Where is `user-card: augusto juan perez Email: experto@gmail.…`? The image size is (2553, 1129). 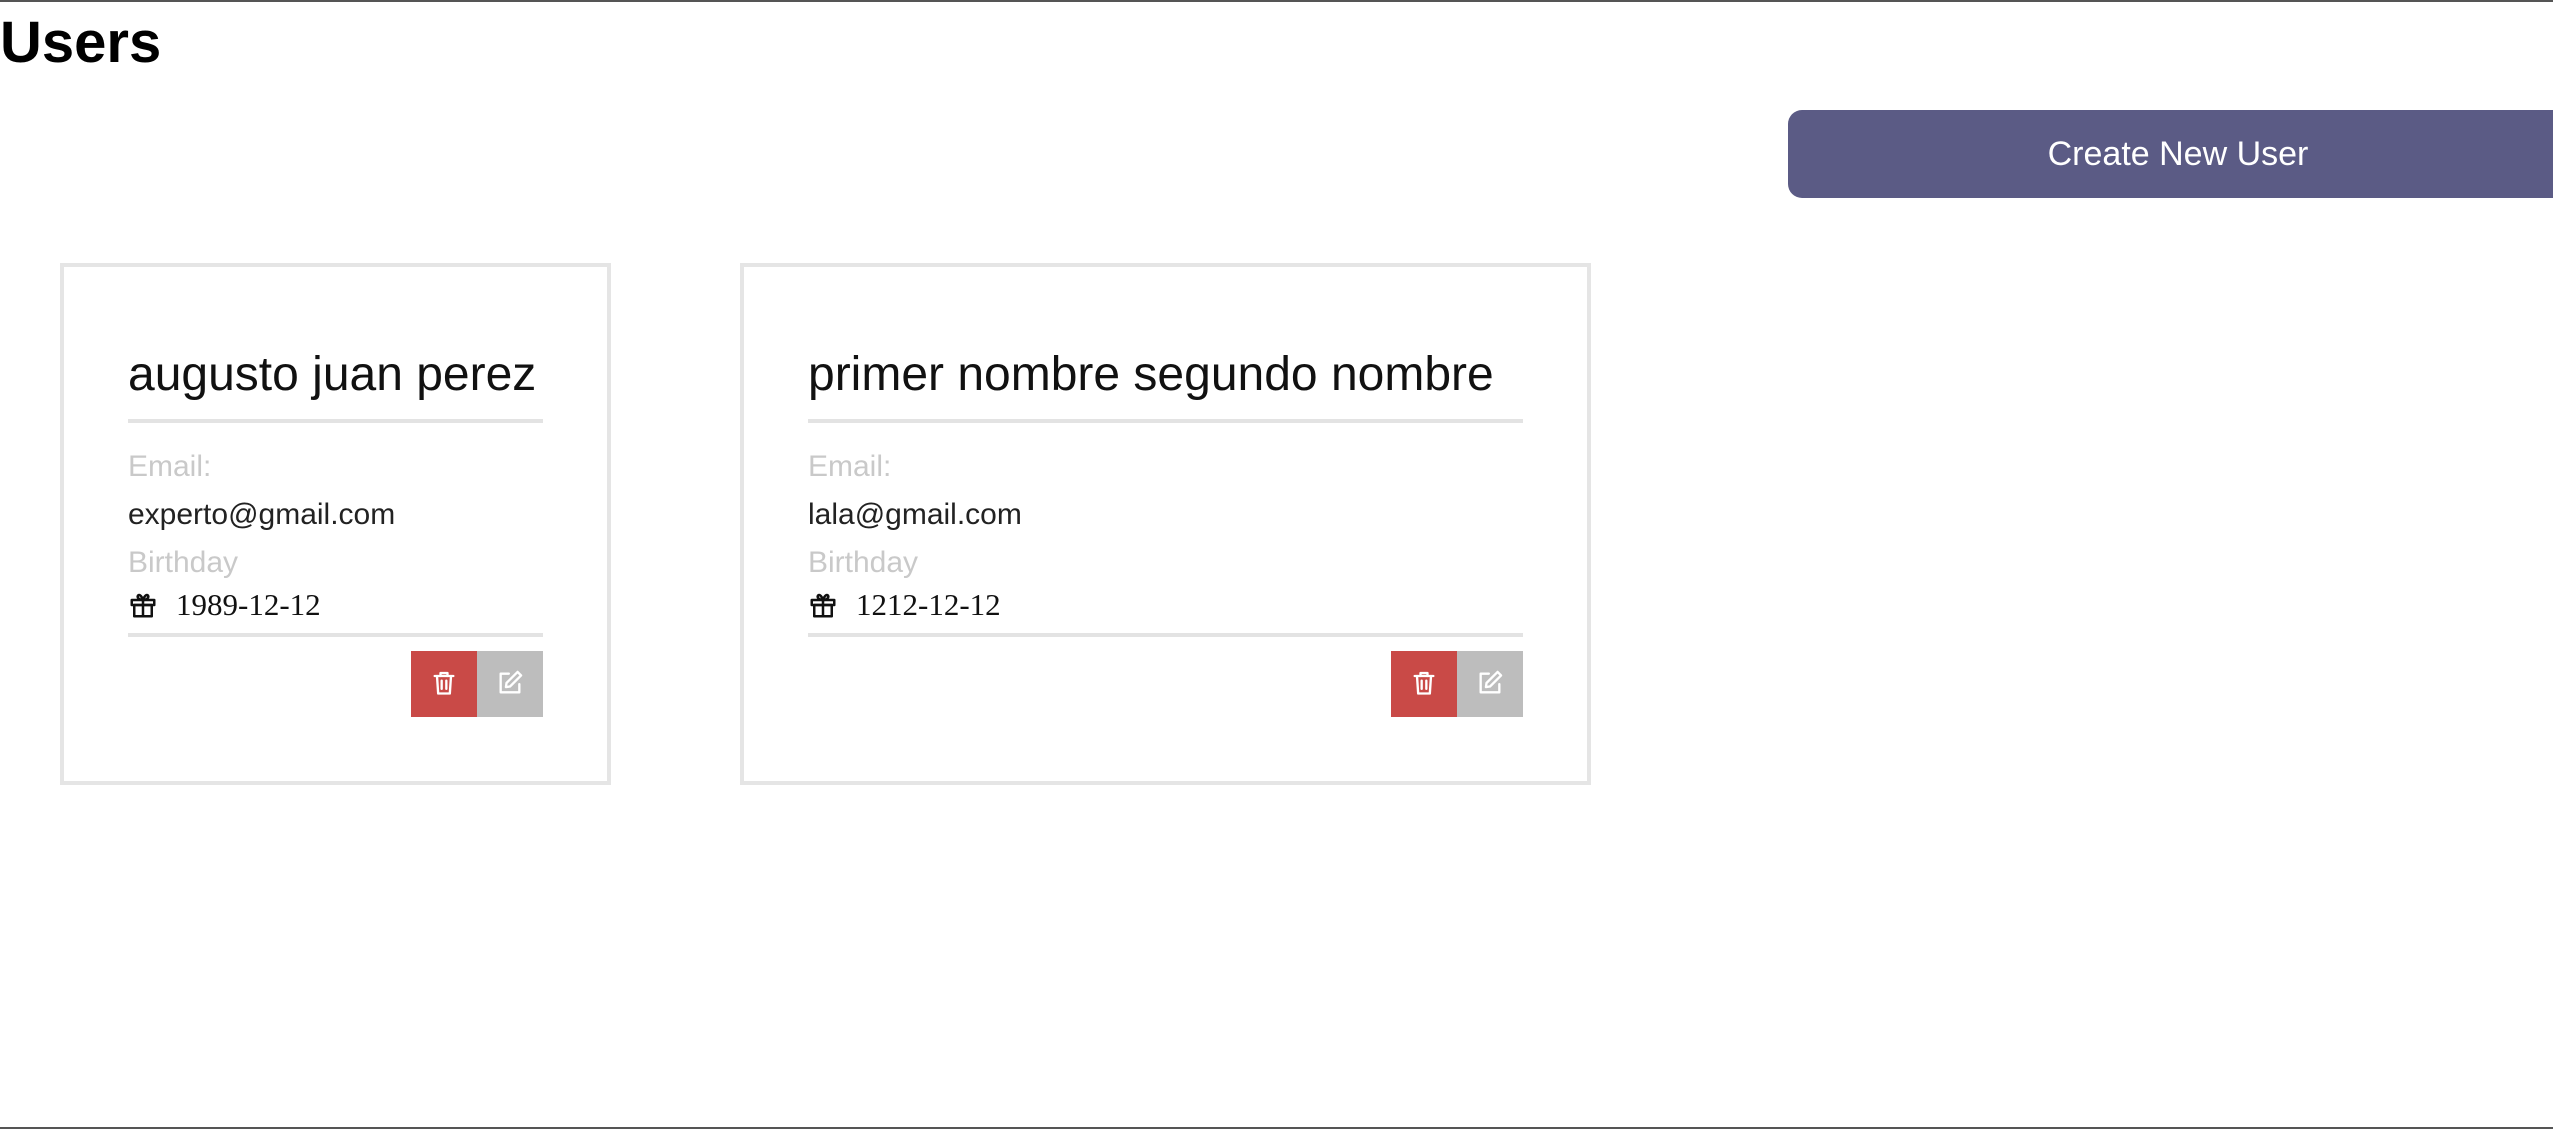
user-card: augusto juan perez Email: experto@gmail.… is located at coordinates (335, 524).